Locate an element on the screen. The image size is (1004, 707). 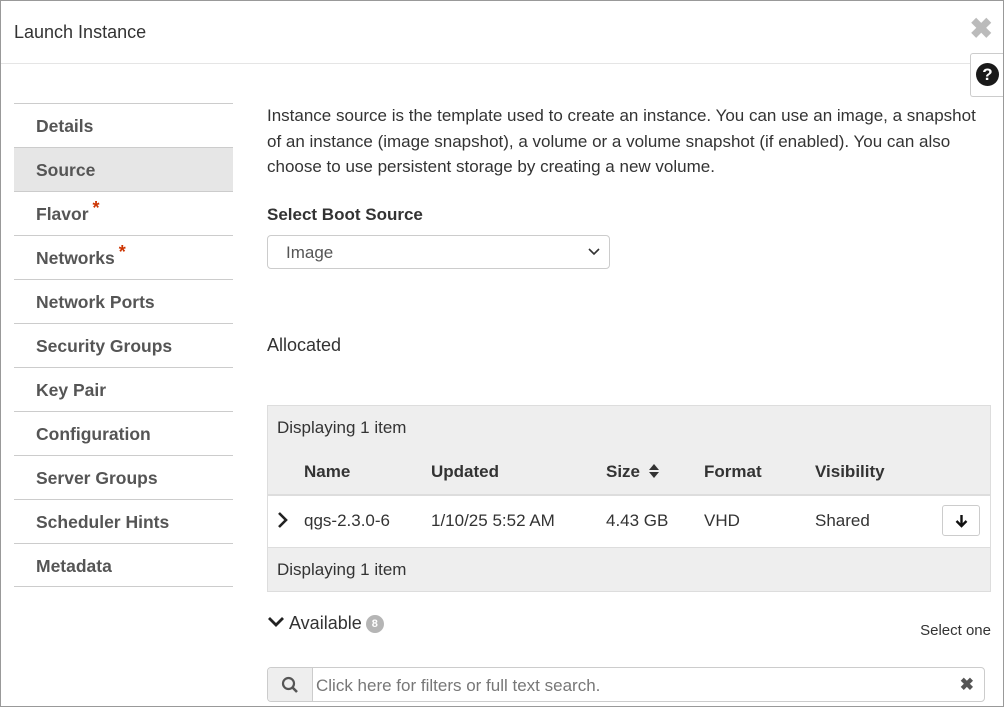
nav-item-details: Details is located at coordinates (123, 125).